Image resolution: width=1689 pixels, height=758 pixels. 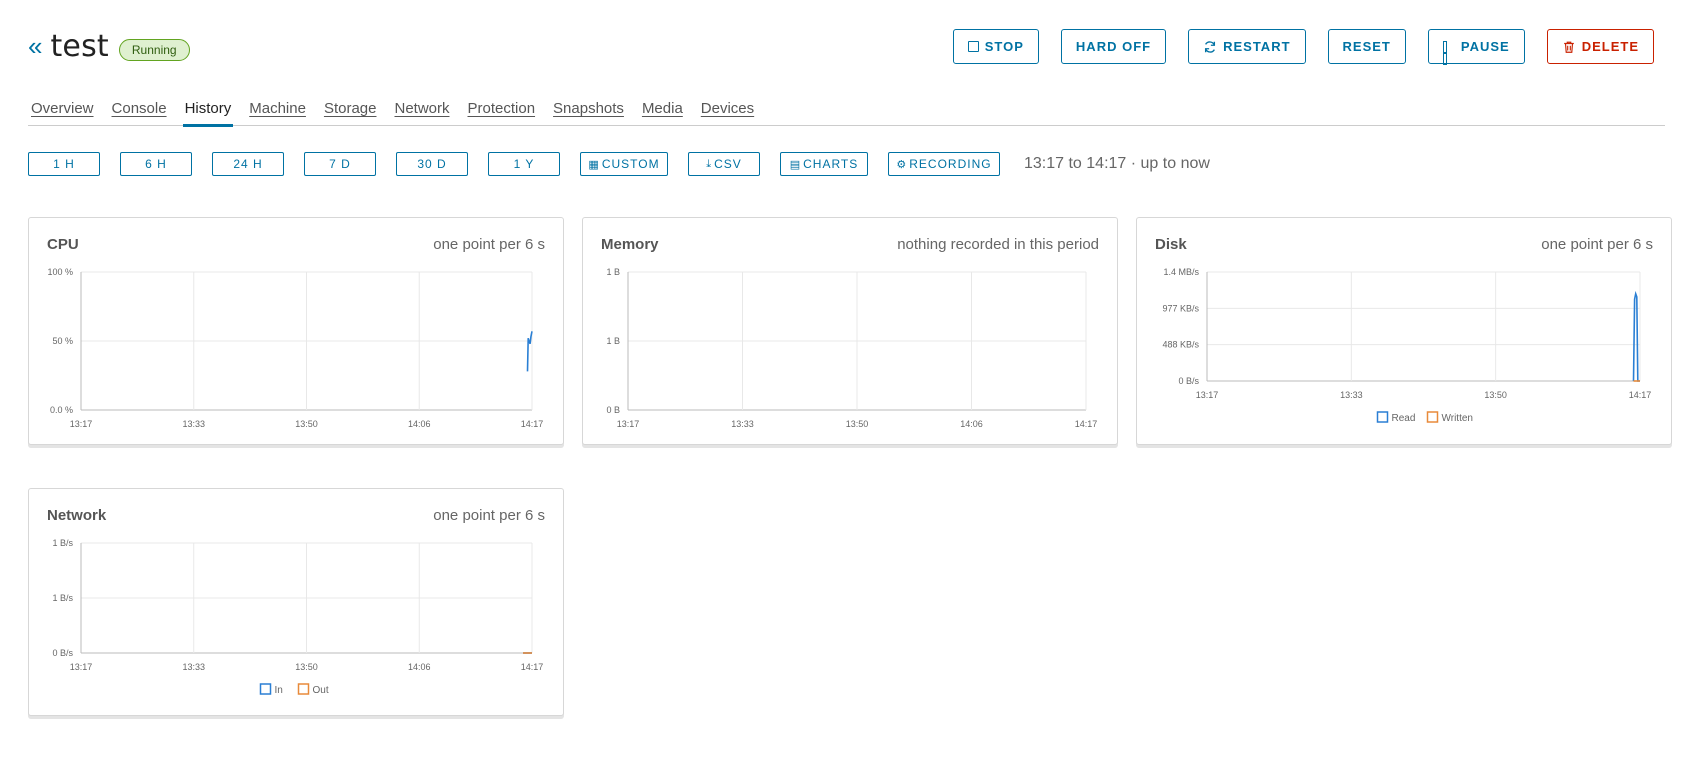 What do you see at coordinates (350, 111) in the screenshot?
I see `tab-storage: Storage` at bounding box center [350, 111].